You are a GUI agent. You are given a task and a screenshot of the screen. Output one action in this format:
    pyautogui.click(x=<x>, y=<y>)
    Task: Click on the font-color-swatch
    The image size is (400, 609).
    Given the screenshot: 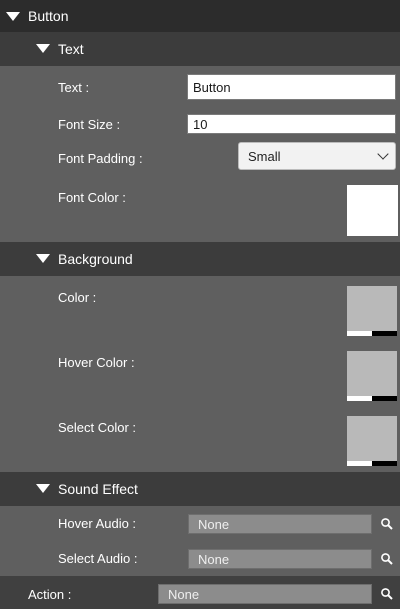 What is the action you would take?
    pyautogui.click(x=372, y=210)
    